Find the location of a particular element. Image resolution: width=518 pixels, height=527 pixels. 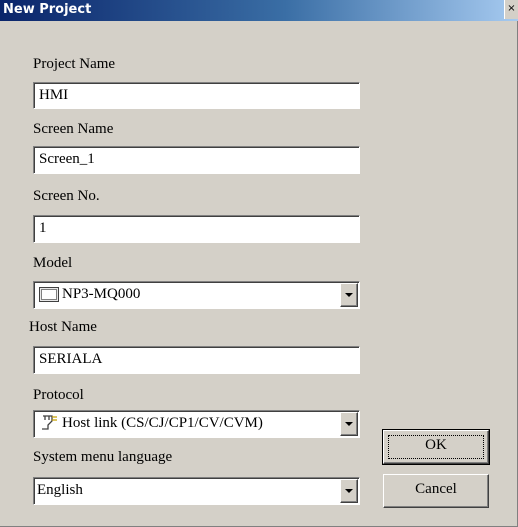

cancel-button-label: Cancel is located at coordinates (436, 489).